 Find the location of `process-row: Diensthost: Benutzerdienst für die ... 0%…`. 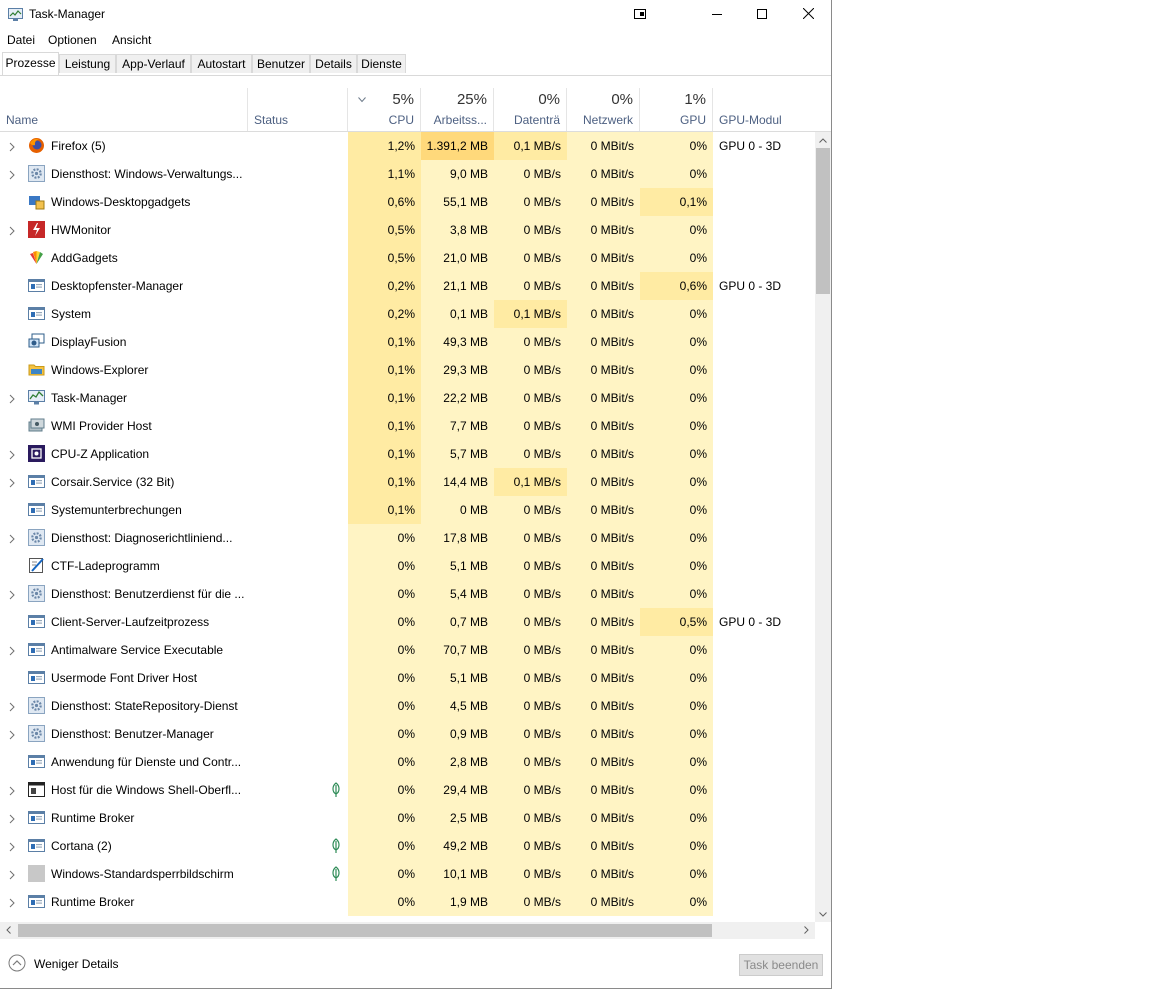

process-row: Diensthost: Benutzerdienst für die ... 0%… is located at coordinates (407, 594).